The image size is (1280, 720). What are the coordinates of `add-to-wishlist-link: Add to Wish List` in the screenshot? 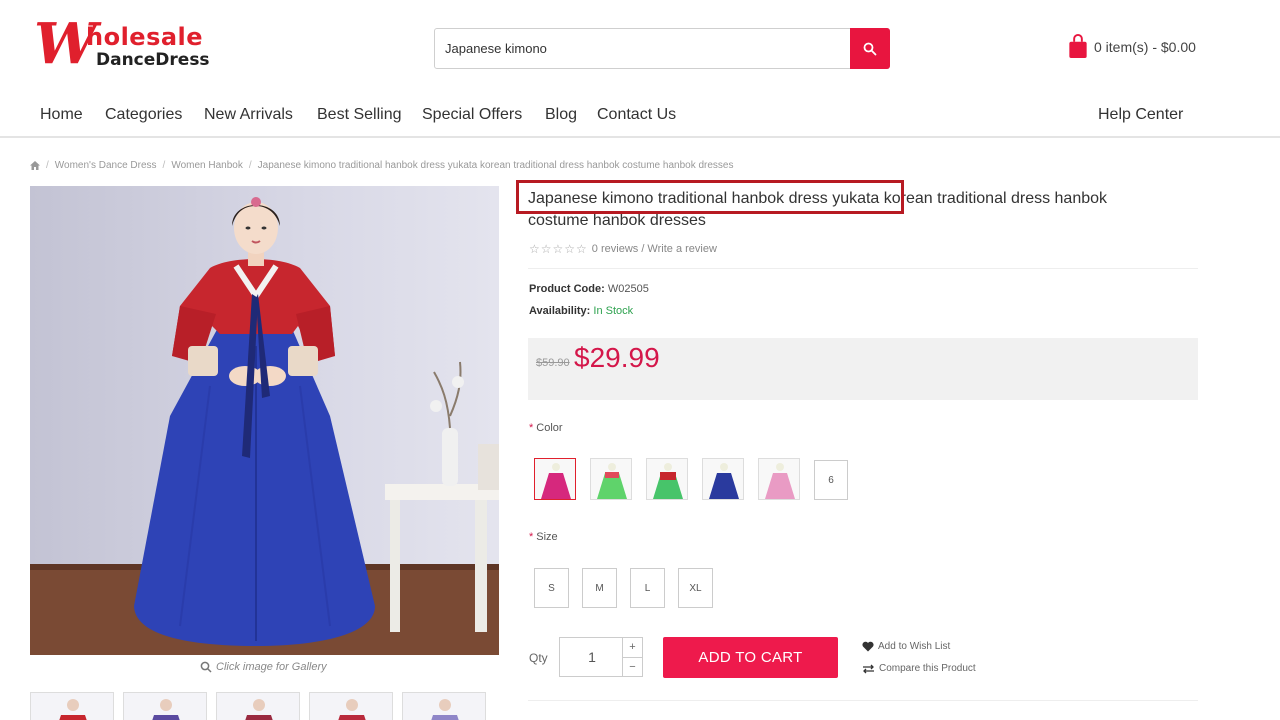 It's located at (906, 646).